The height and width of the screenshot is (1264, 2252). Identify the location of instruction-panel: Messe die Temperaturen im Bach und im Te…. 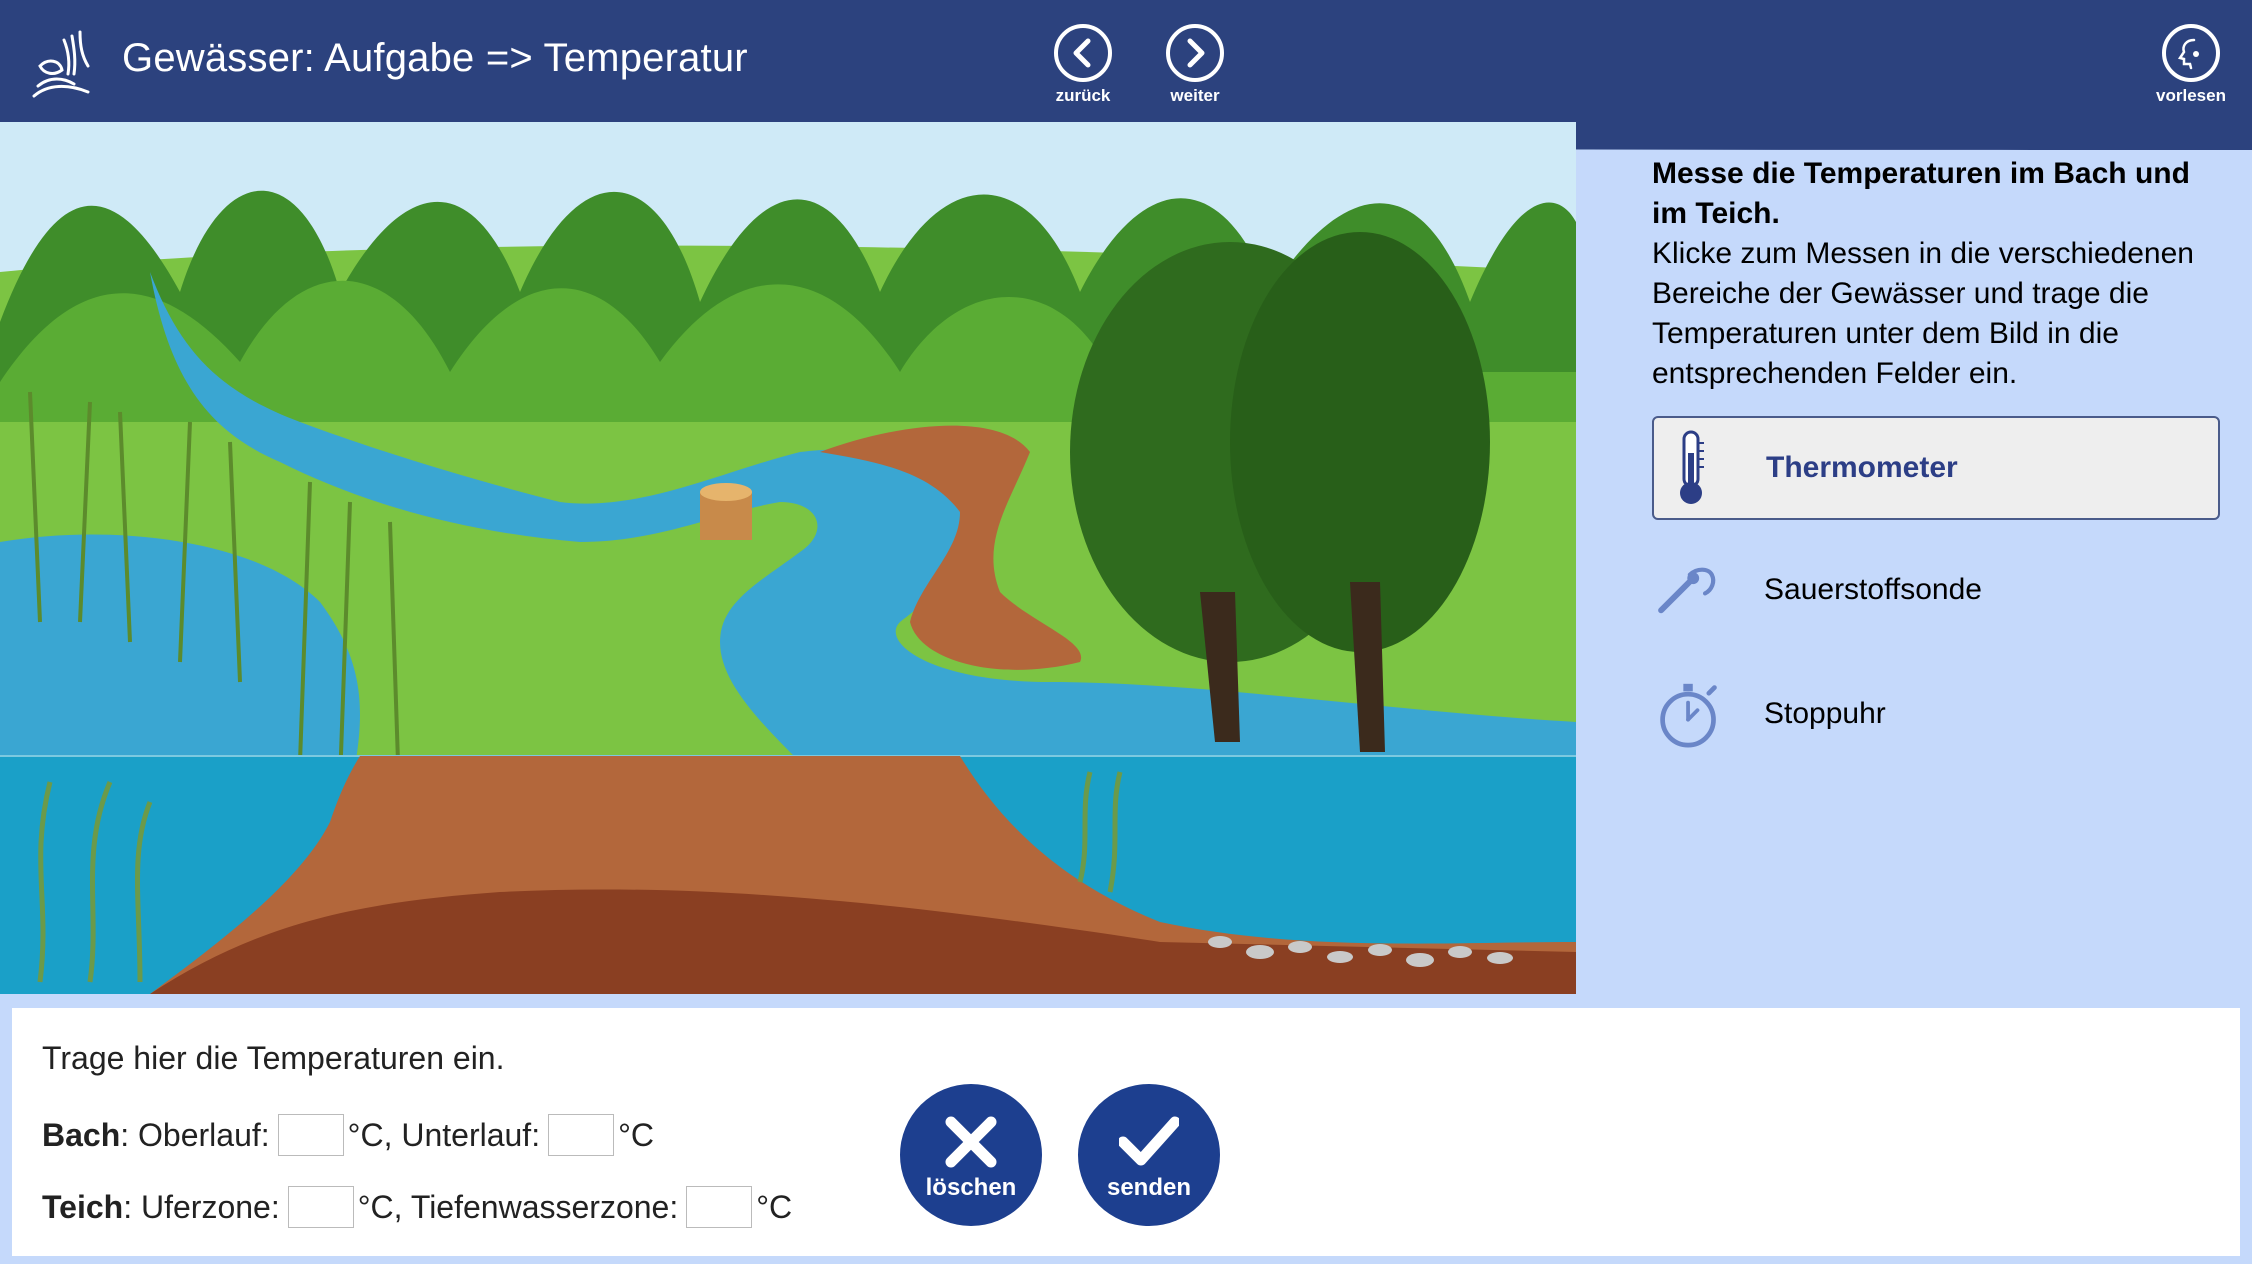
(1937, 274).